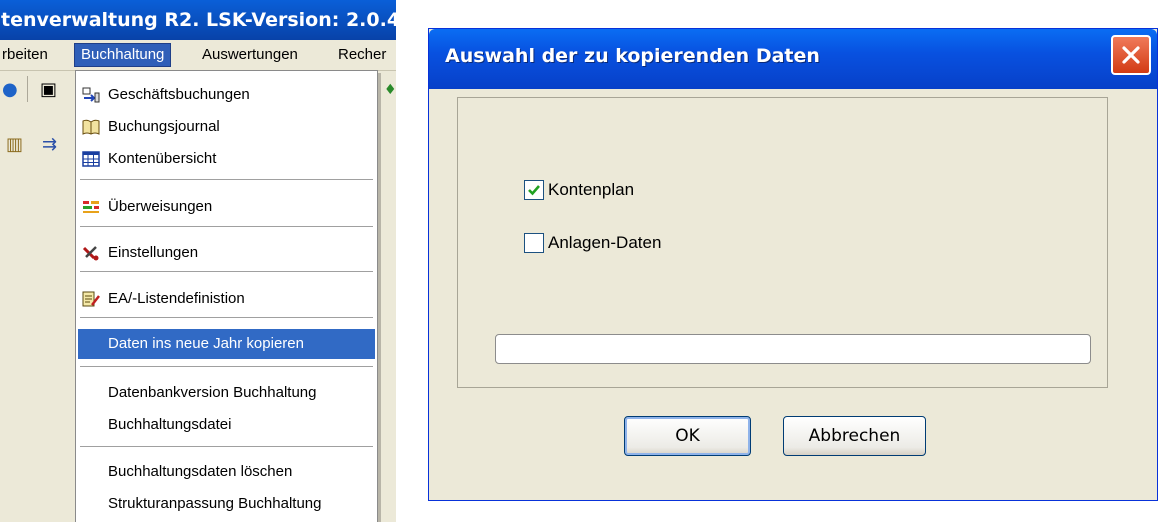  What do you see at coordinates (49, 145) in the screenshot?
I see `bookings-toolbar-icon: ⇉` at bounding box center [49, 145].